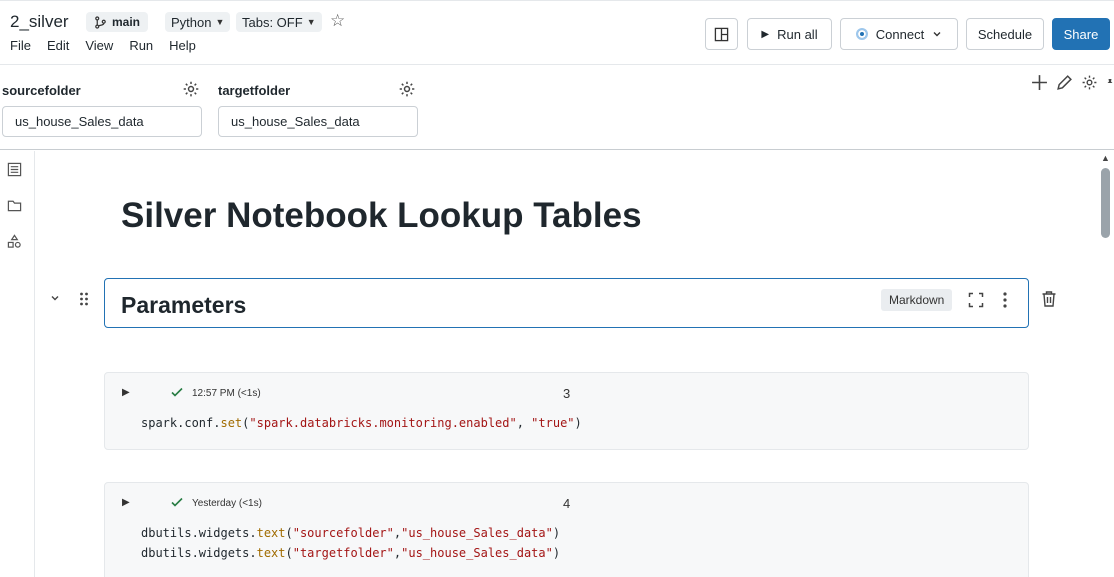  I want to click on cell-number: 3, so click(567, 393).